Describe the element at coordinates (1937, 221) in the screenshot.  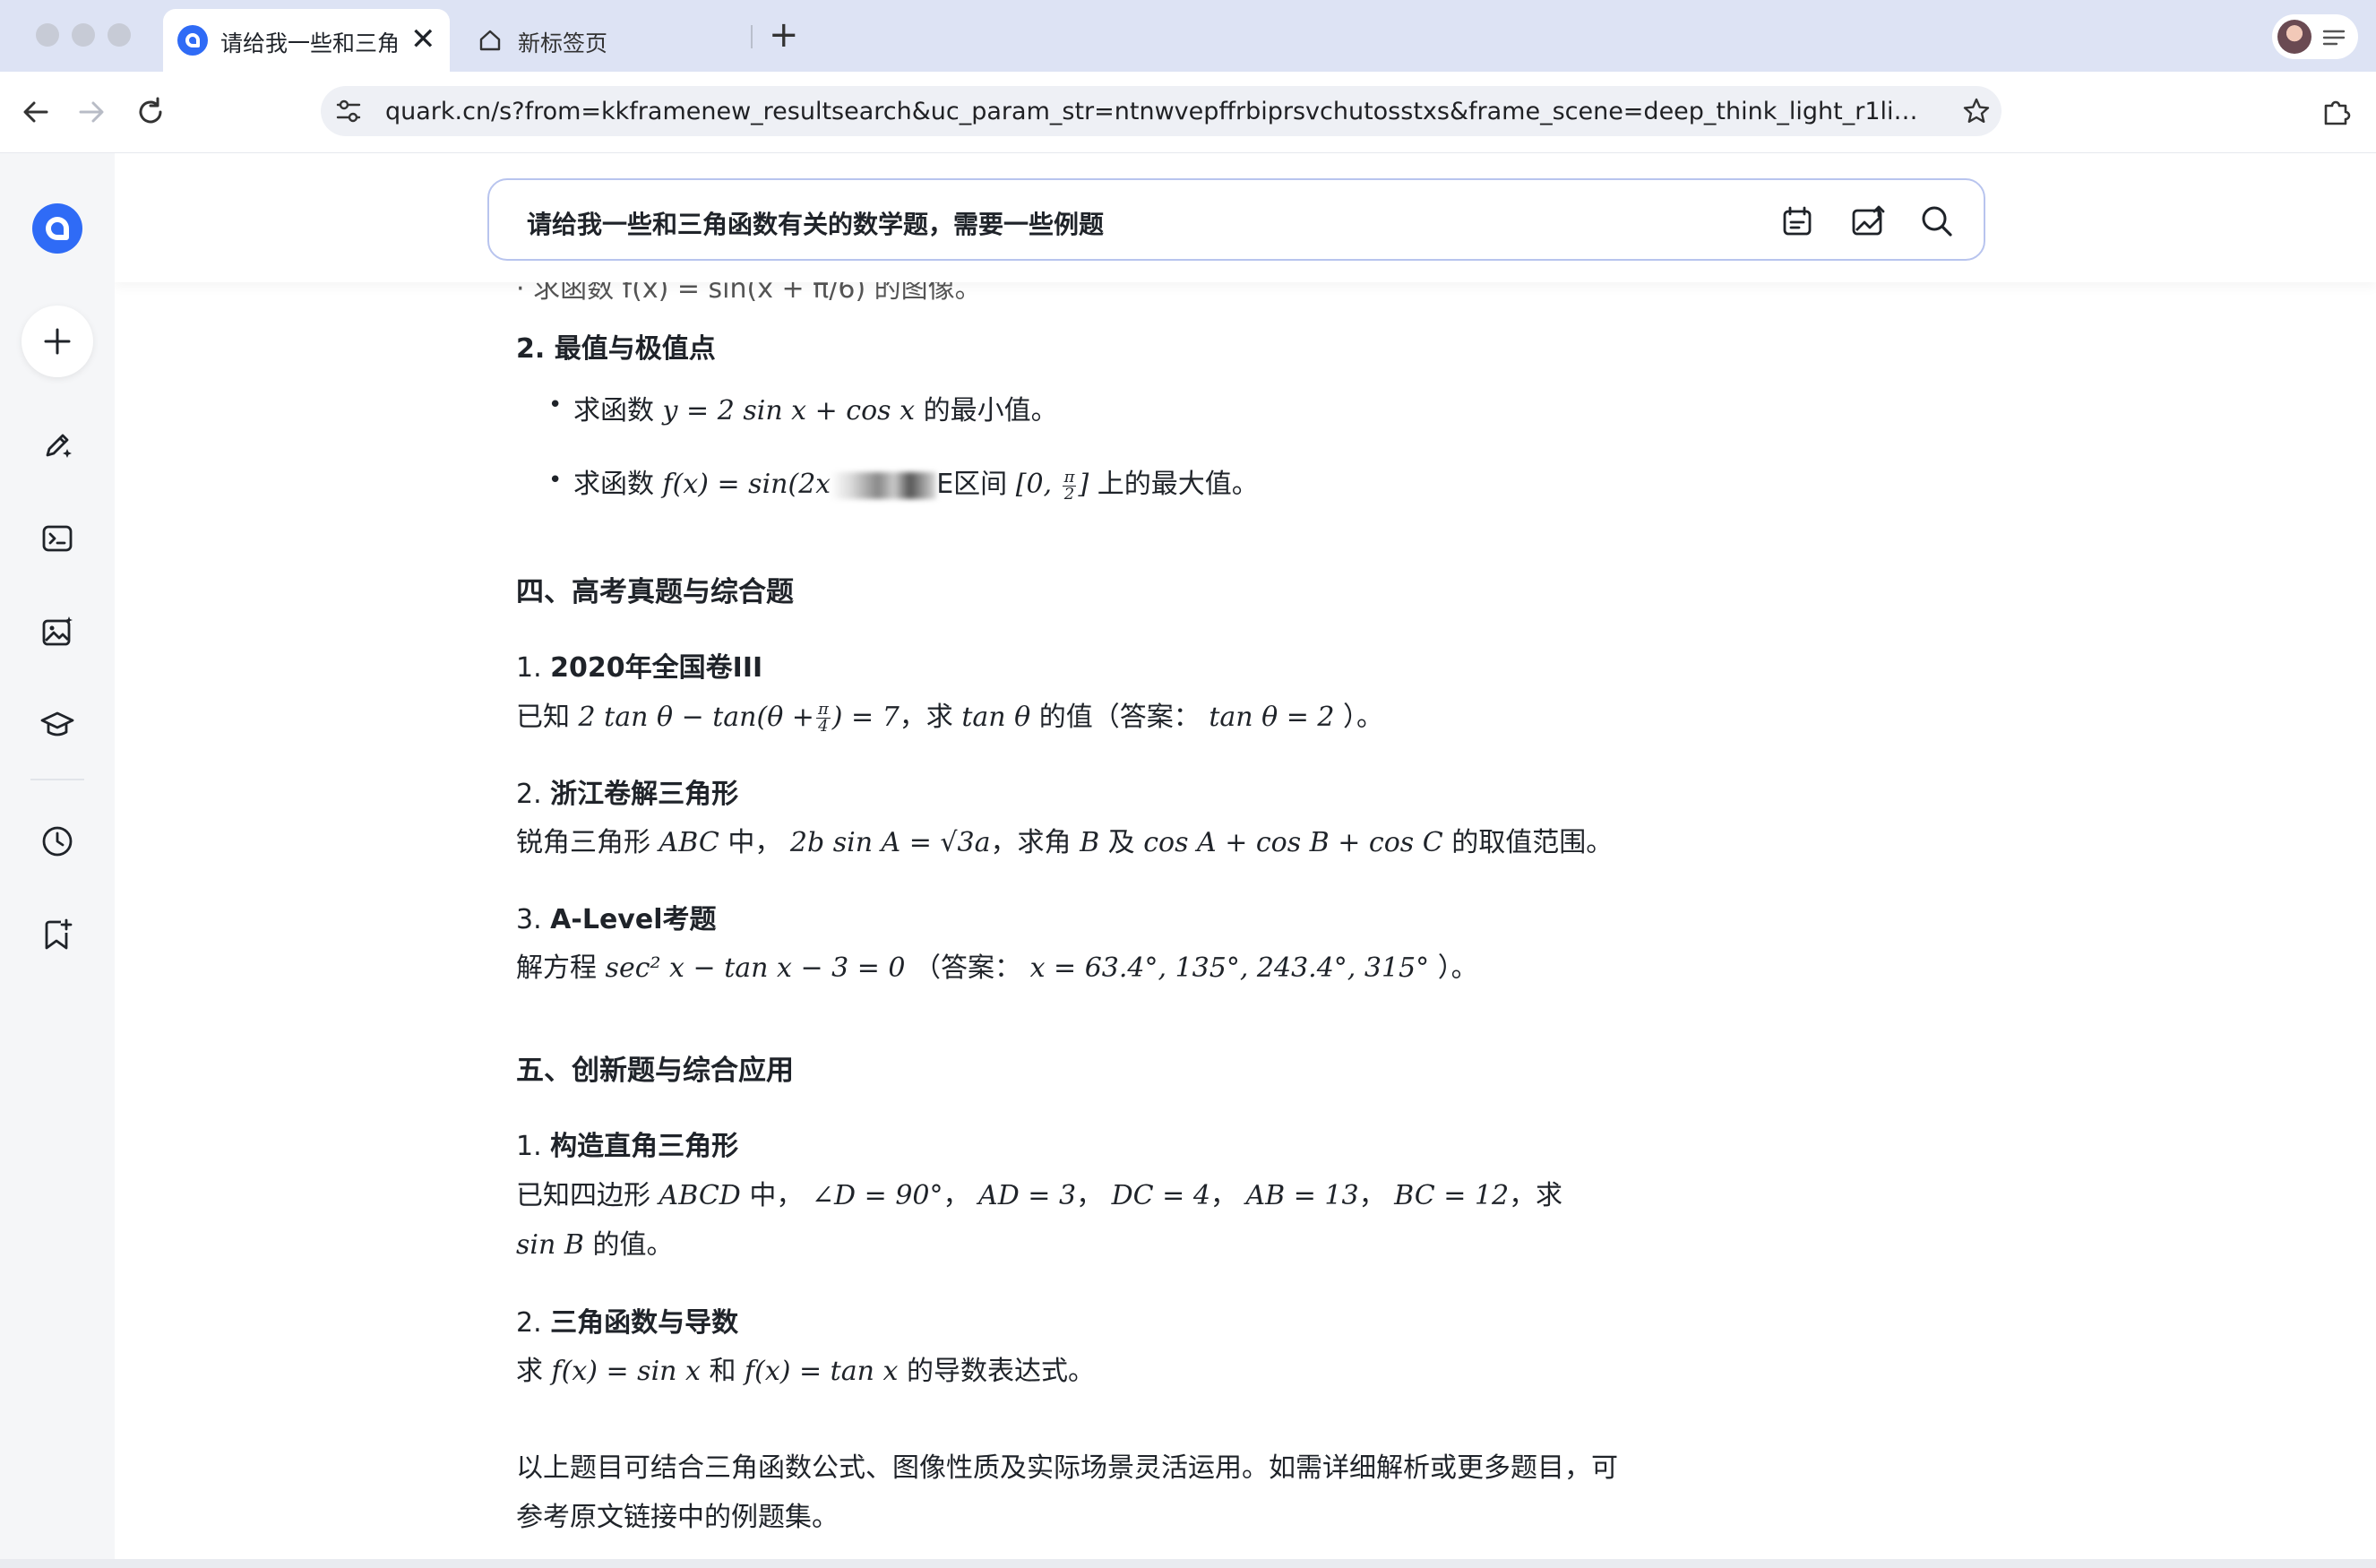
I see `search-icon` at that location.